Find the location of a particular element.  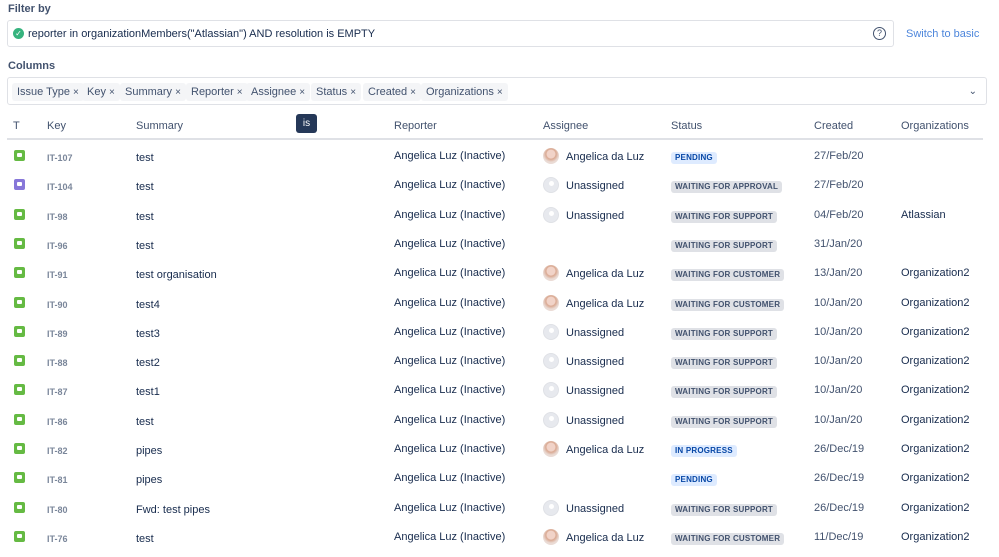

chevron-down-icon: ⌄ is located at coordinates (973, 91).